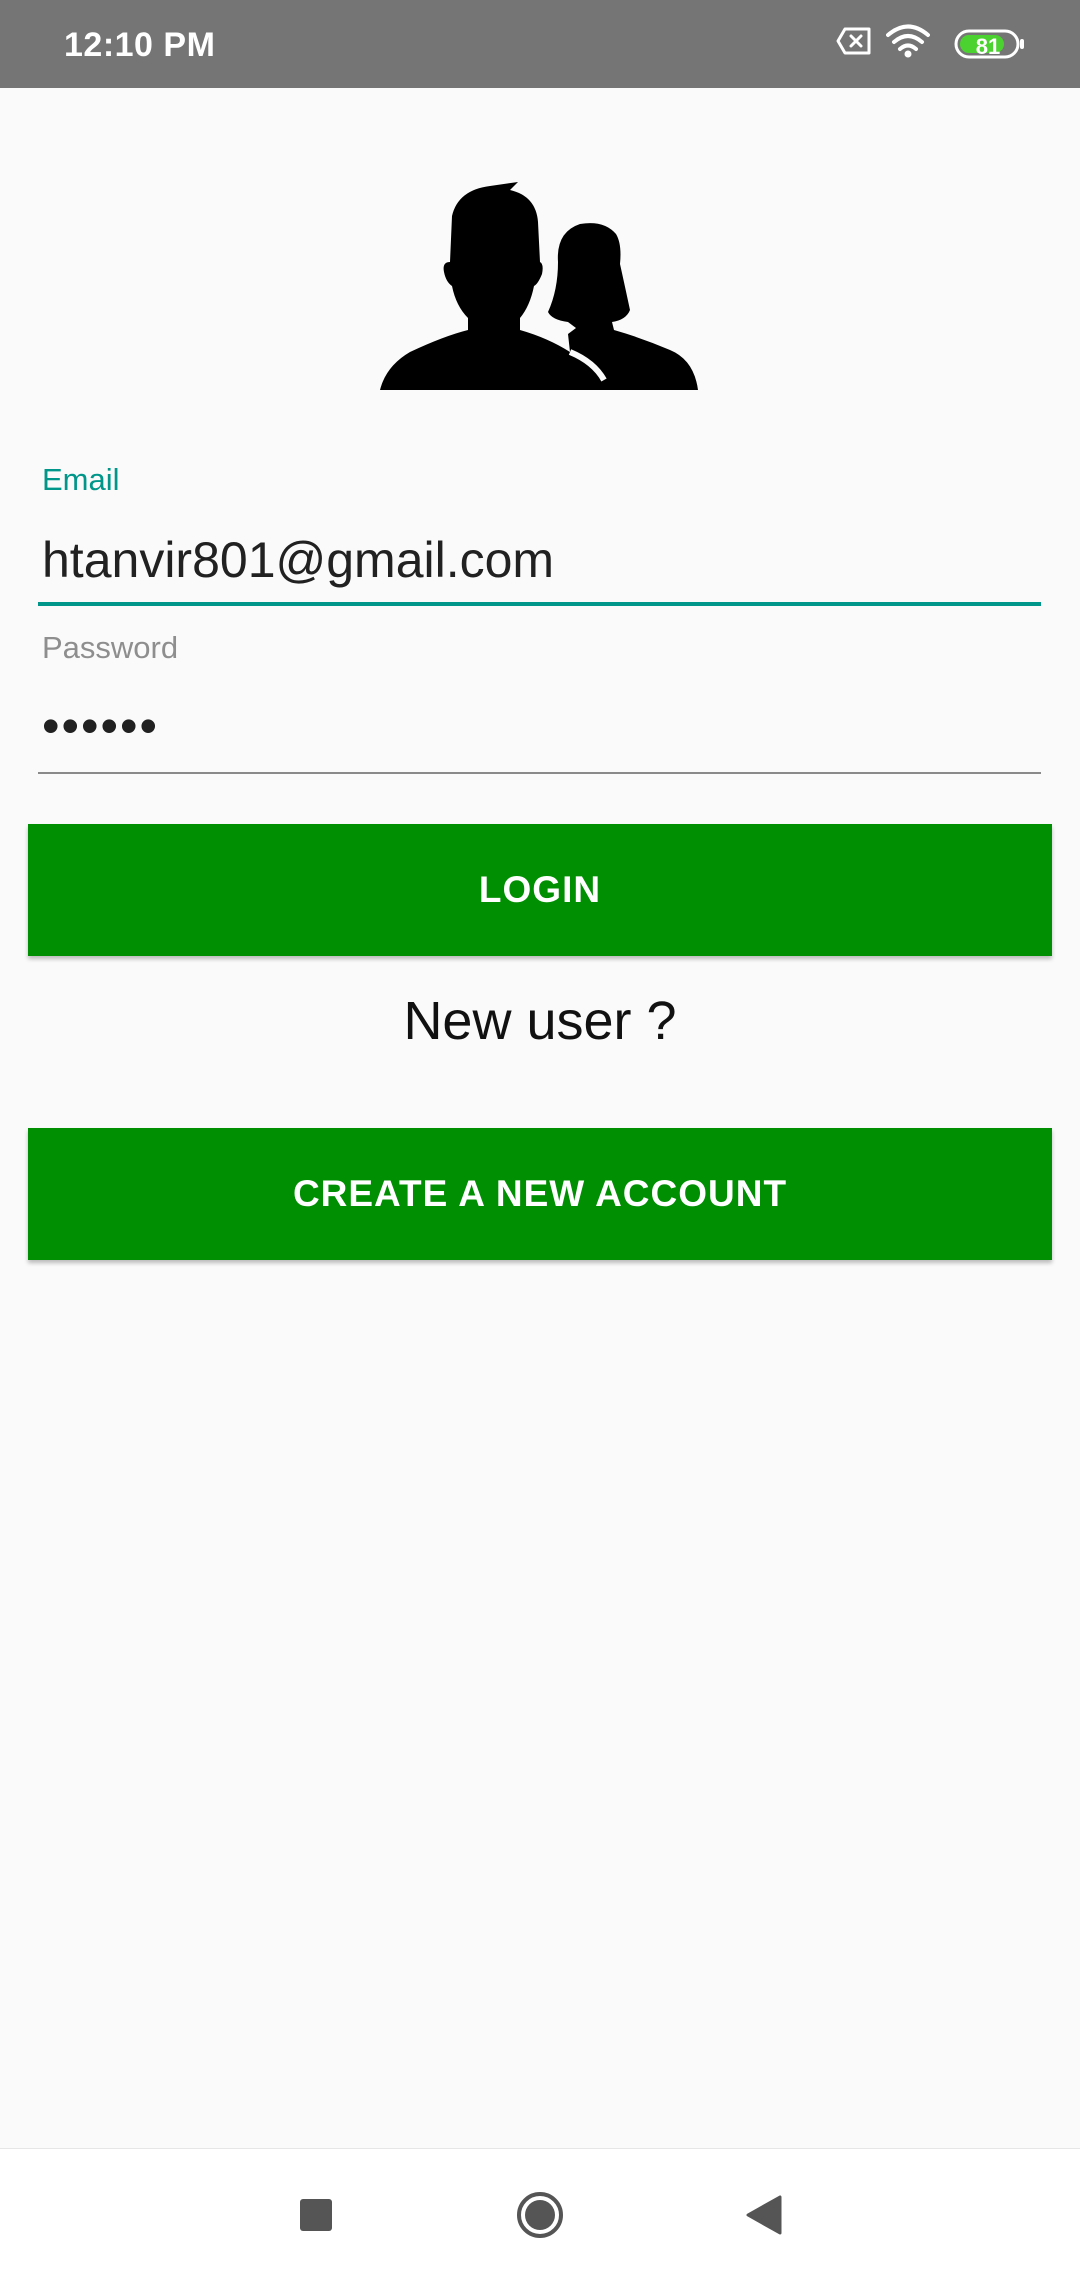  I want to click on home-button, so click(540, 2215).